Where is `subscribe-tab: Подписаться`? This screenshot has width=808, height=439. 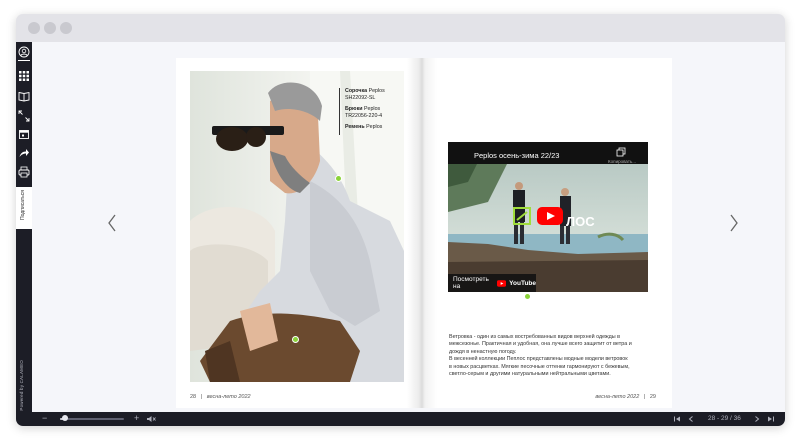
subscribe-tab: Подписаться is located at coordinates (24, 208).